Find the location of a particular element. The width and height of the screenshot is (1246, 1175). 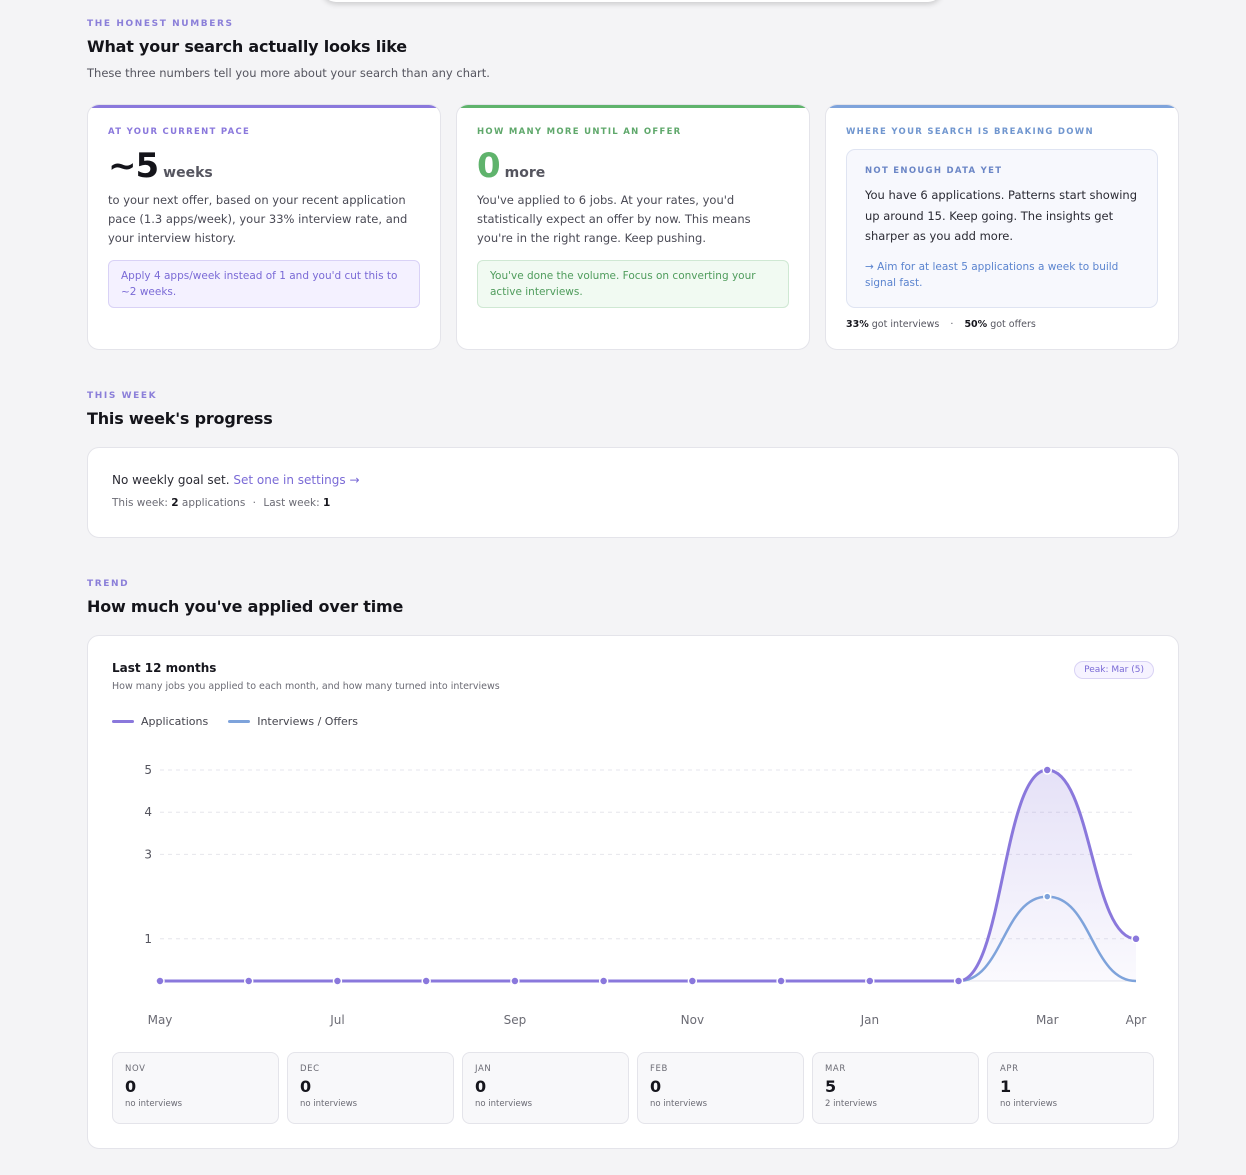

x-tick-label: Jul is located at coordinates (336, 1020).